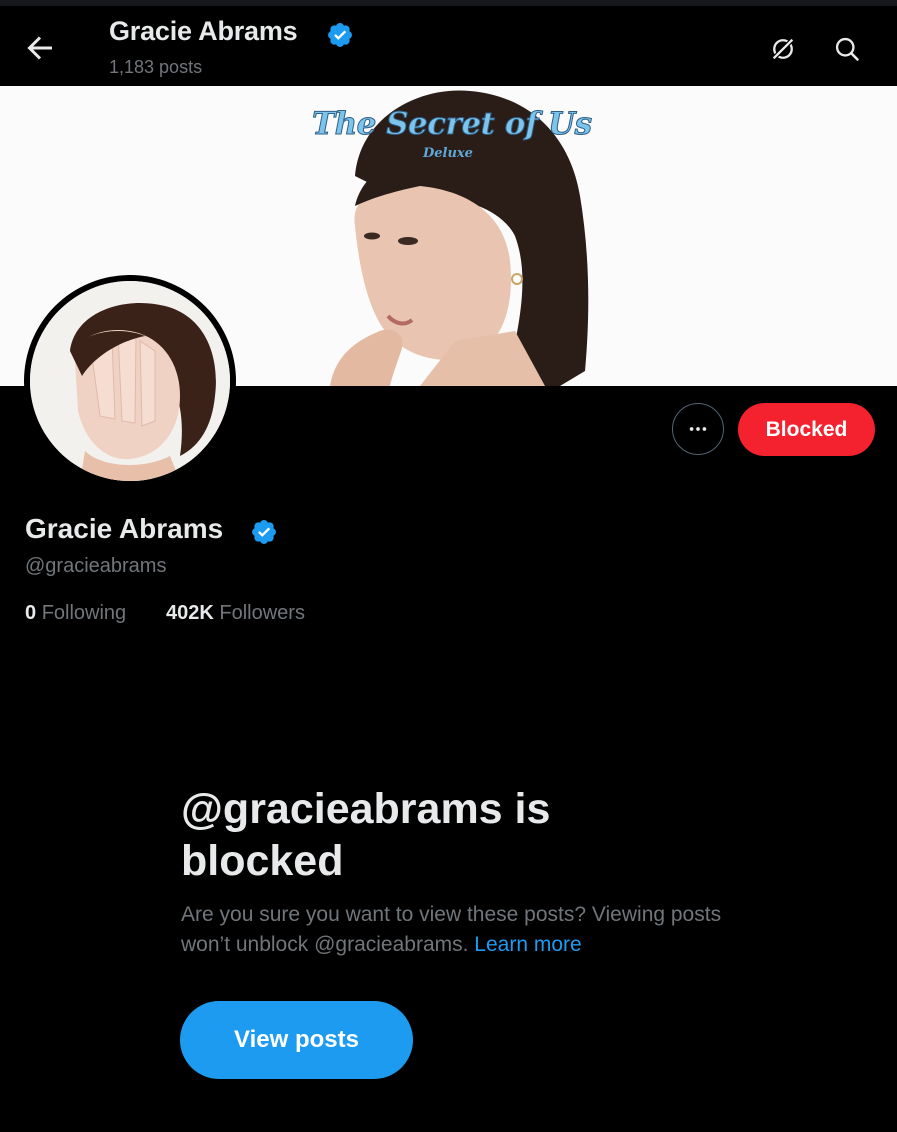 The width and height of the screenshot is (897, 1132). What do you see at coordinates (366, 835) in the screenshot?
I see `blocked-title: @gracieabrams is blocked` at bounding box center [366, 835].